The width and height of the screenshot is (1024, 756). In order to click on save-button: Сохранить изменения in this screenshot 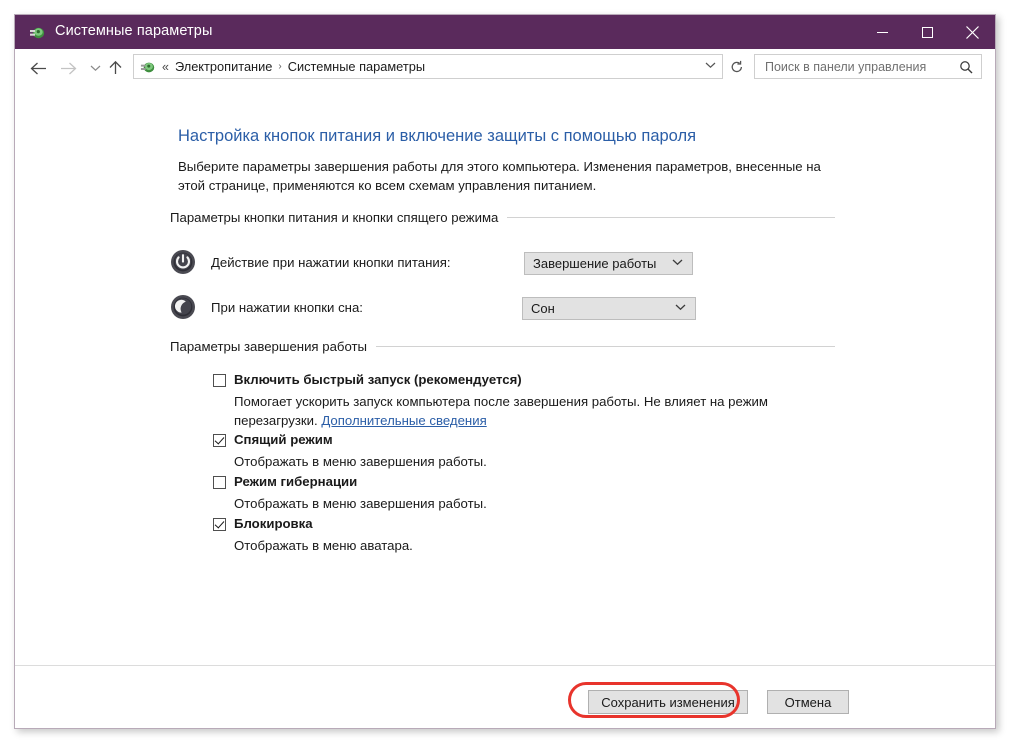, I will do `click(668, 702)`.